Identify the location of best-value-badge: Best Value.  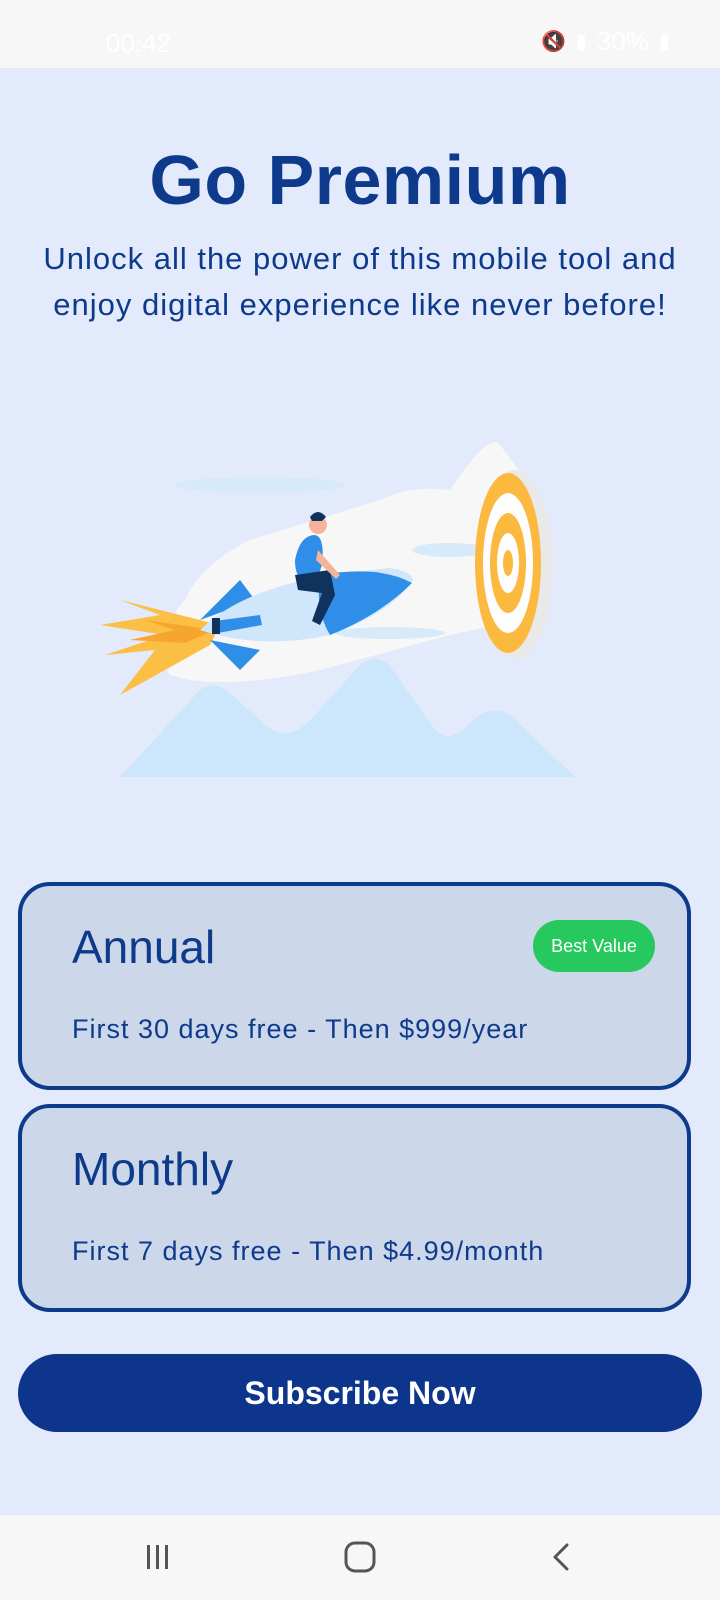
(594, 946).